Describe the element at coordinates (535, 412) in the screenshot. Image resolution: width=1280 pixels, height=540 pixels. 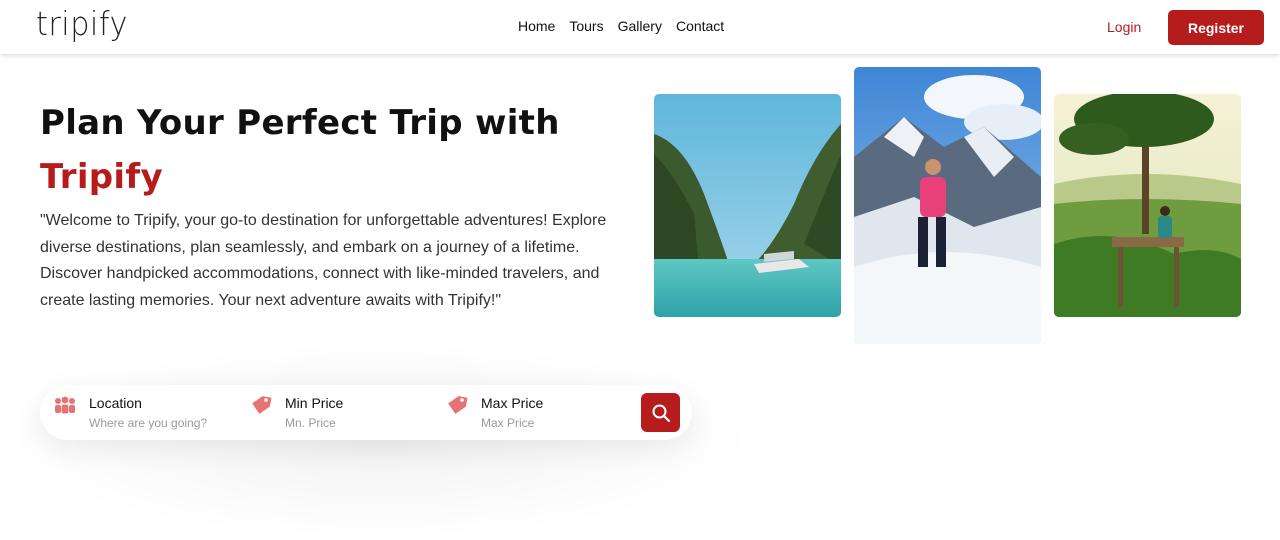
I see `max-price-field: Max Price` at that location.